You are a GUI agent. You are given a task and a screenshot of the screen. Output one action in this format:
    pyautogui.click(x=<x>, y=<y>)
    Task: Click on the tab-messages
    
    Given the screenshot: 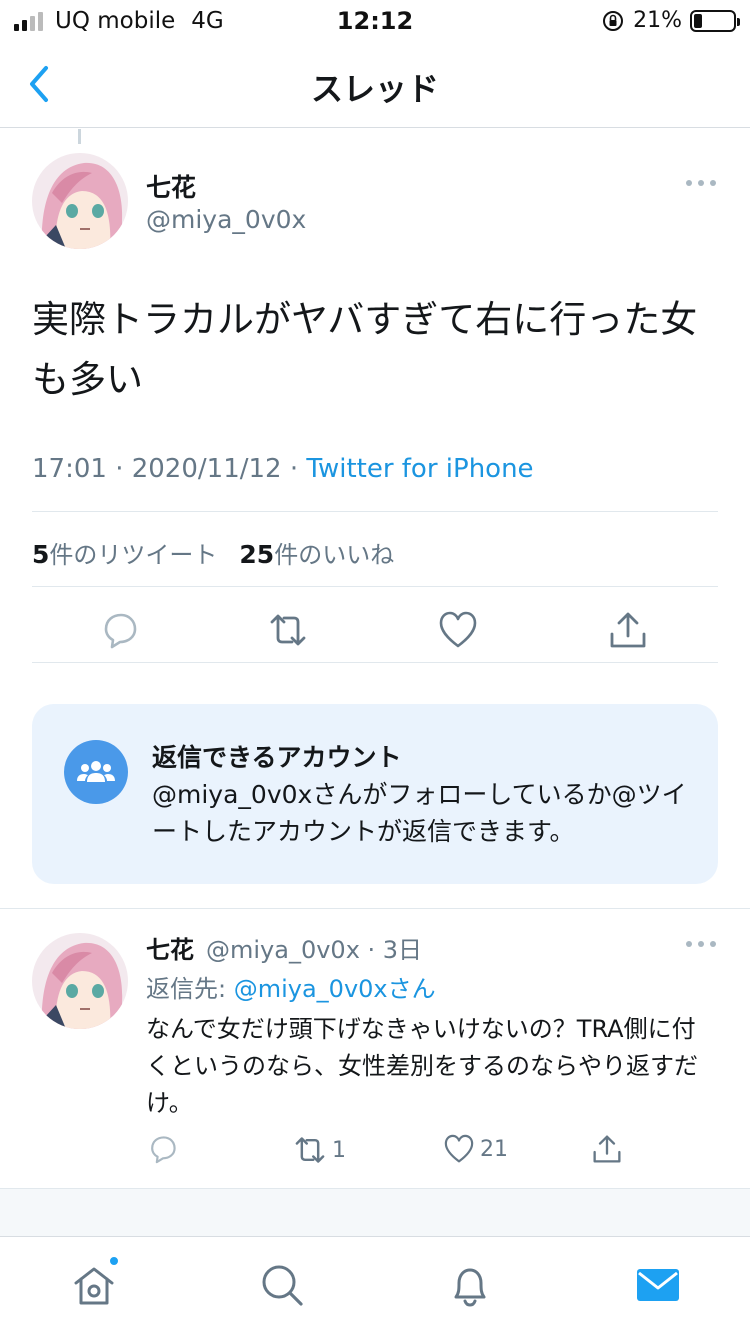 What is the action you would take?
    pyautogui.click(x=658, y=1285)
    